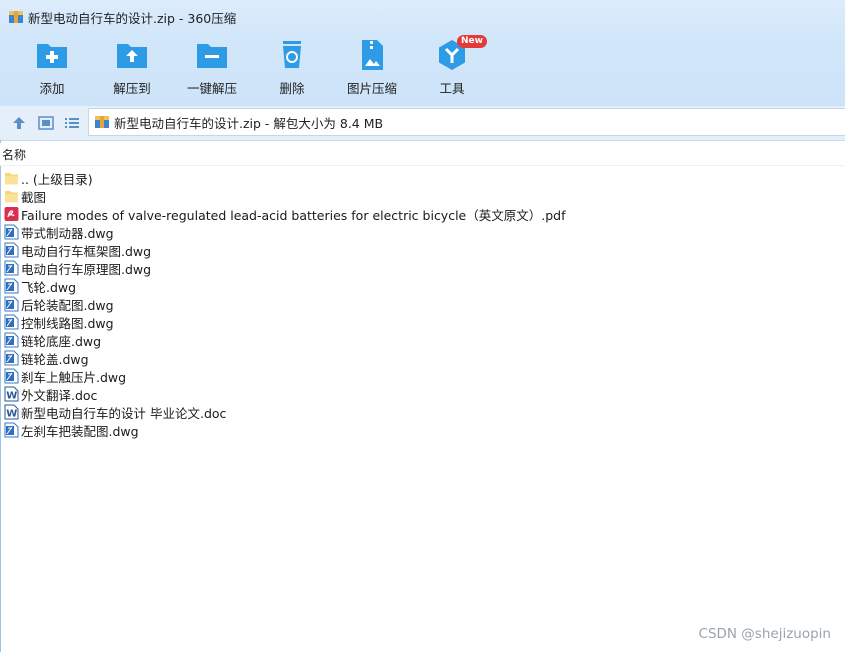 This screenshot has width=845, height=652. Describe the element at coordinates (422, 376) in the screenshot. I see `file-row: 刹车上触压片.dwg` at that location.